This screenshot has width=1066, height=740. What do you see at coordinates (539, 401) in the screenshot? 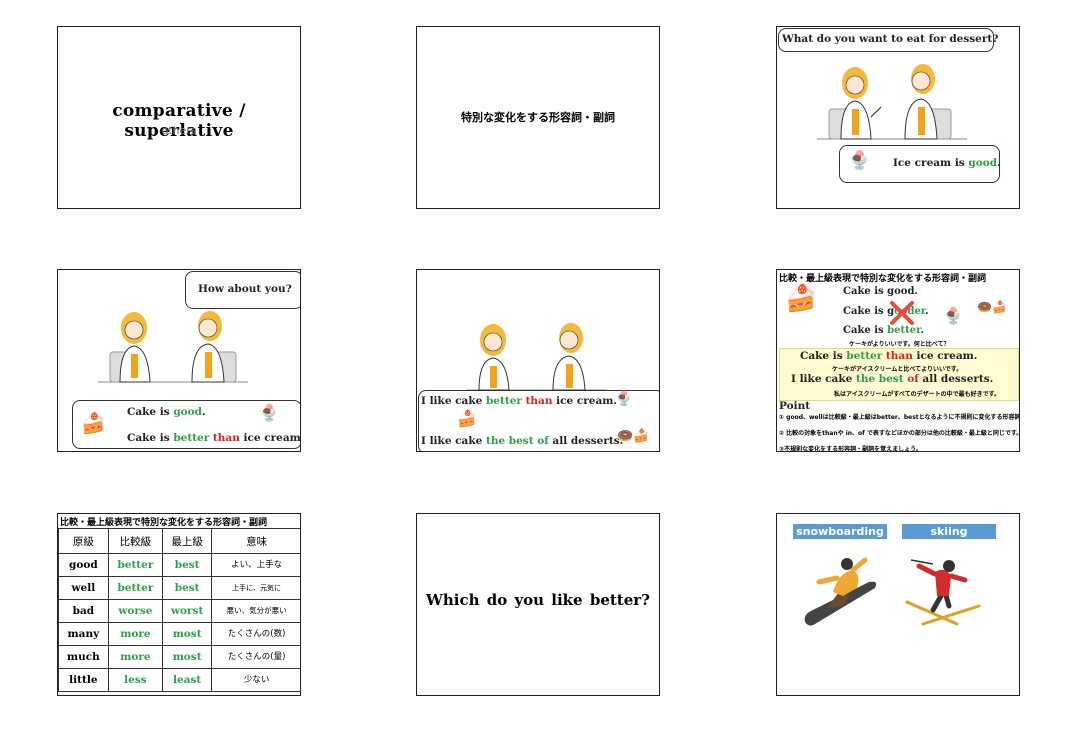
I see `line1-than: than` at bounding box center [539, 401].